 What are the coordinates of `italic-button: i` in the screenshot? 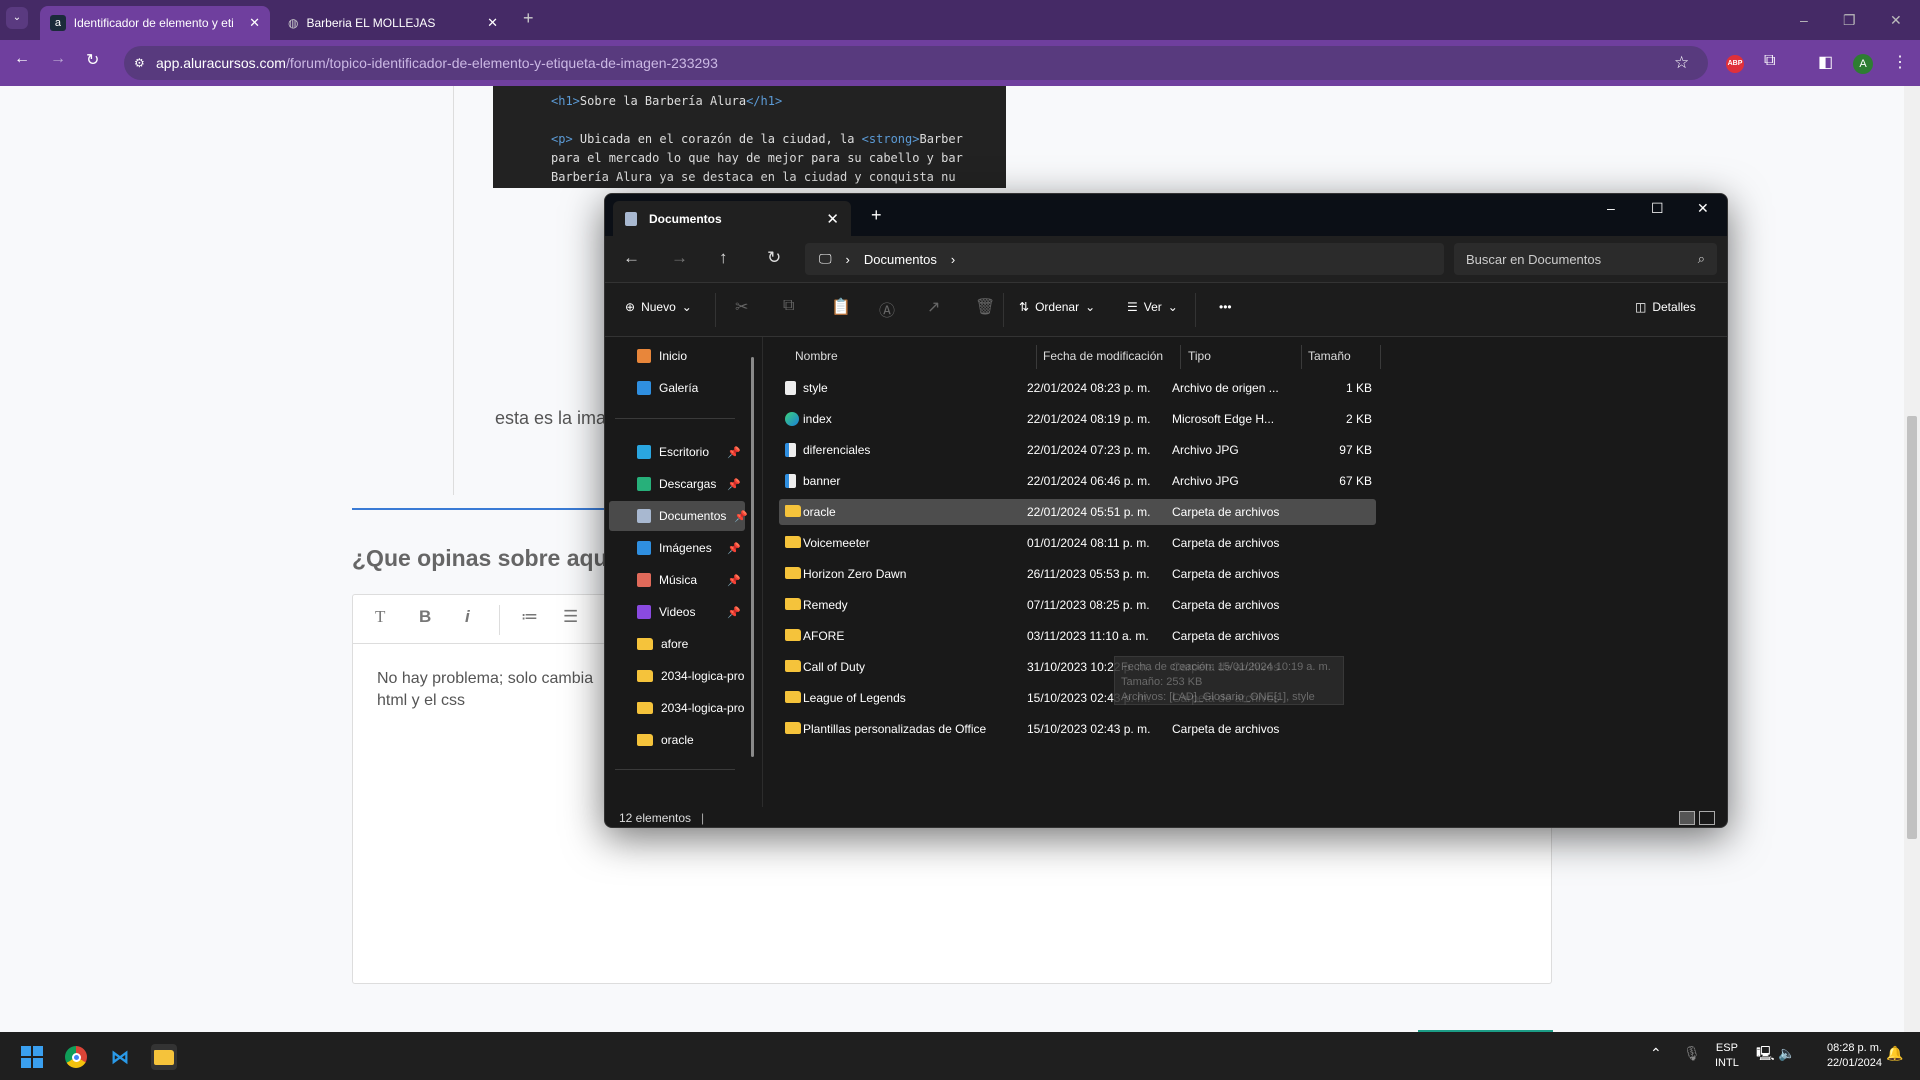 It's located at (467, 617).